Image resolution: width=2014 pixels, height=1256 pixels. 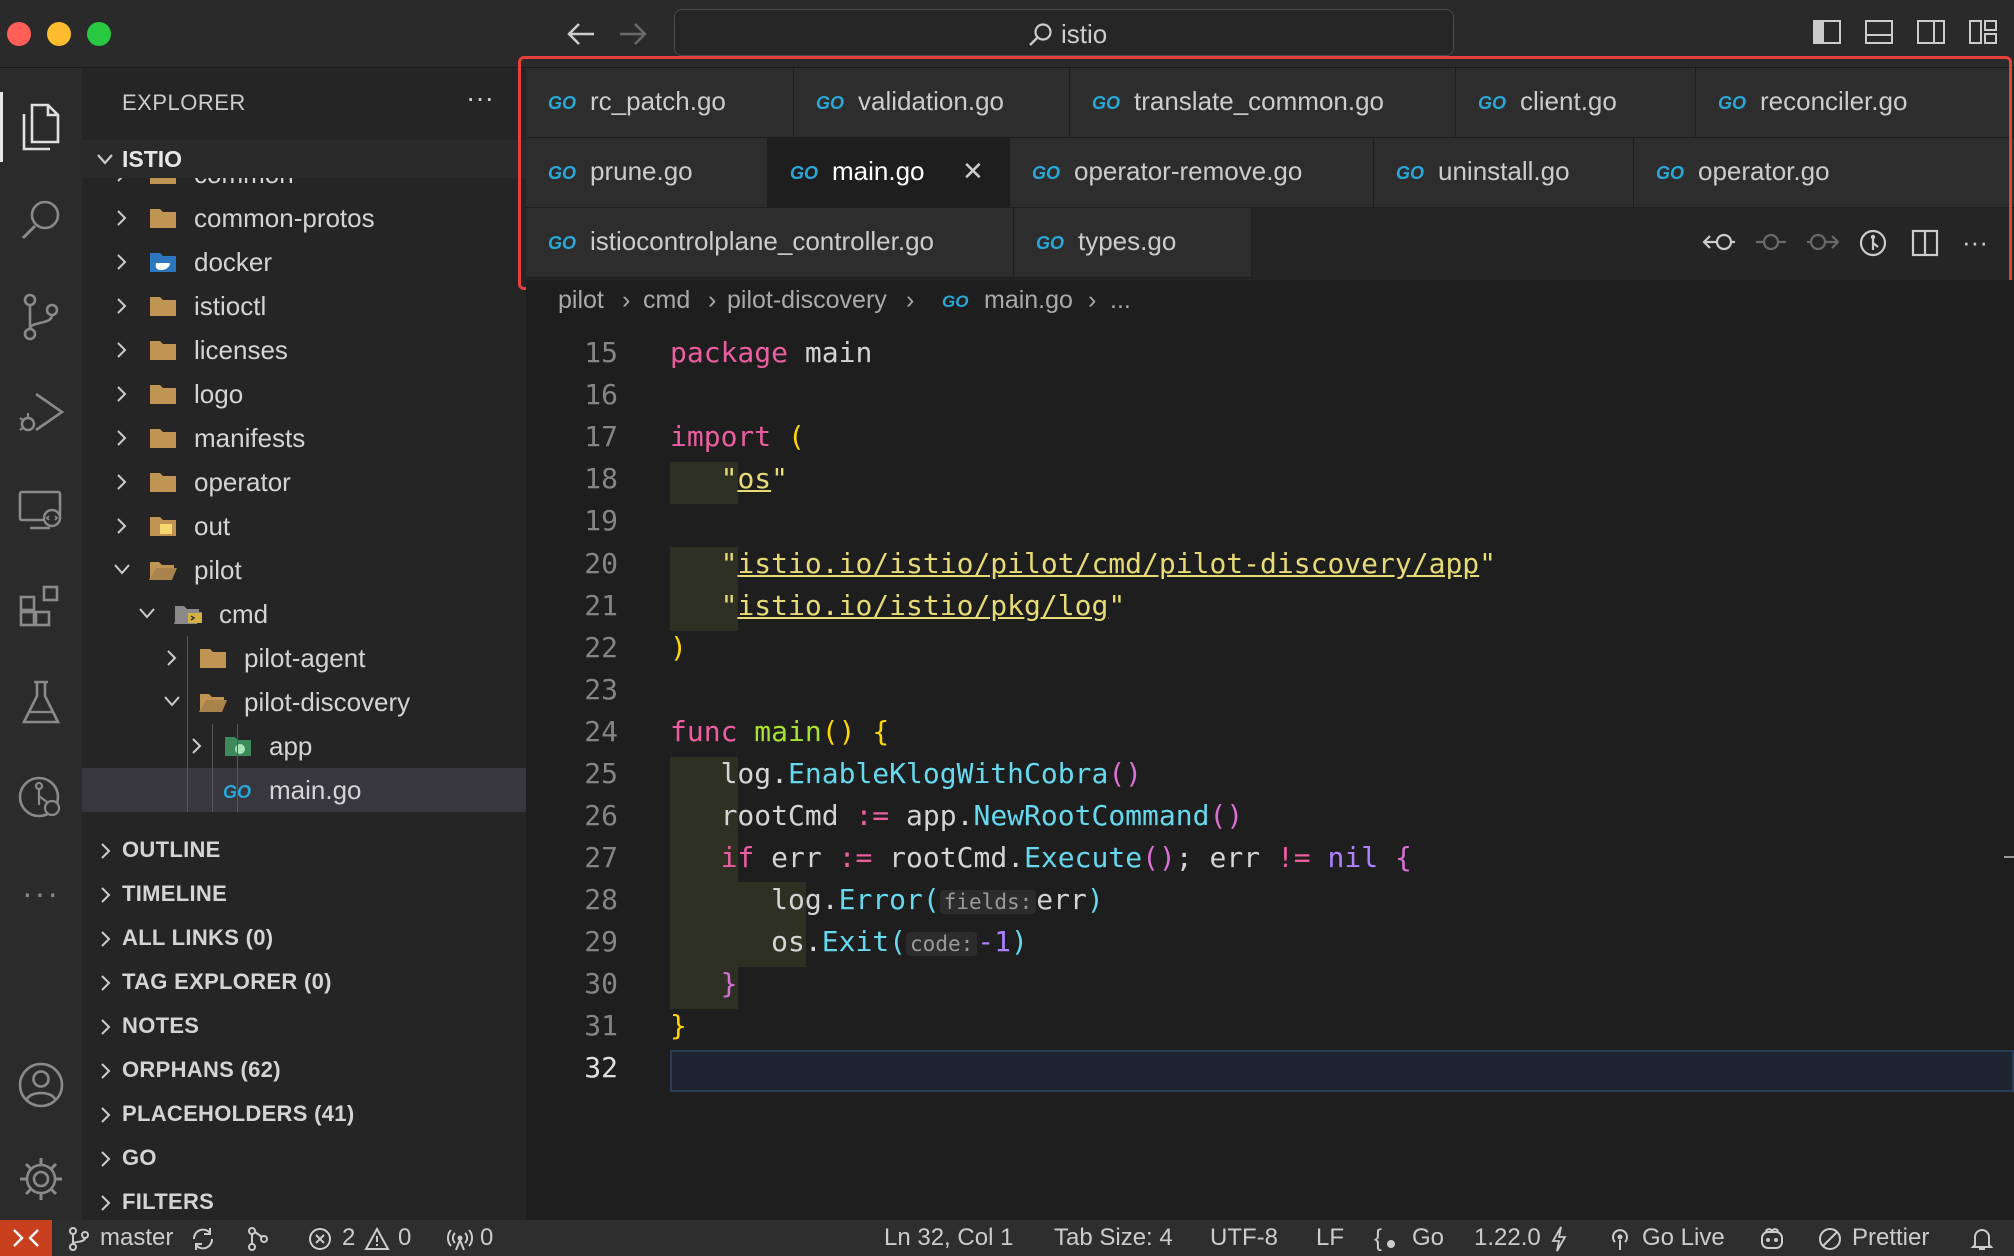 I want to click on more-actions-icon: ···, so click(x=1975, y=242).